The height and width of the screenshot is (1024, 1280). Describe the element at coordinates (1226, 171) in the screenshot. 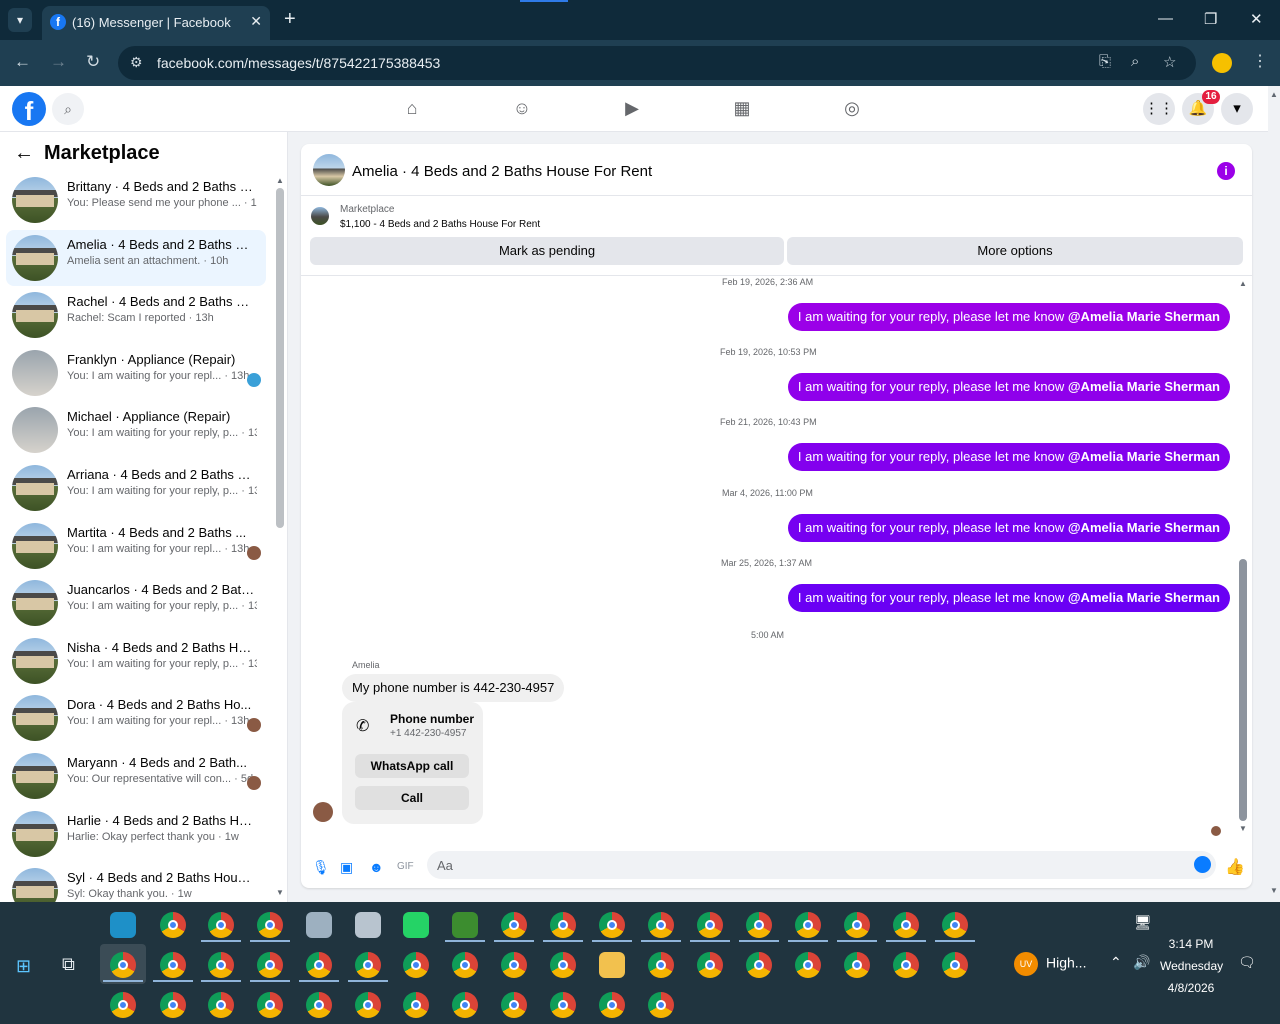

I see `info-icon: i` at that location.